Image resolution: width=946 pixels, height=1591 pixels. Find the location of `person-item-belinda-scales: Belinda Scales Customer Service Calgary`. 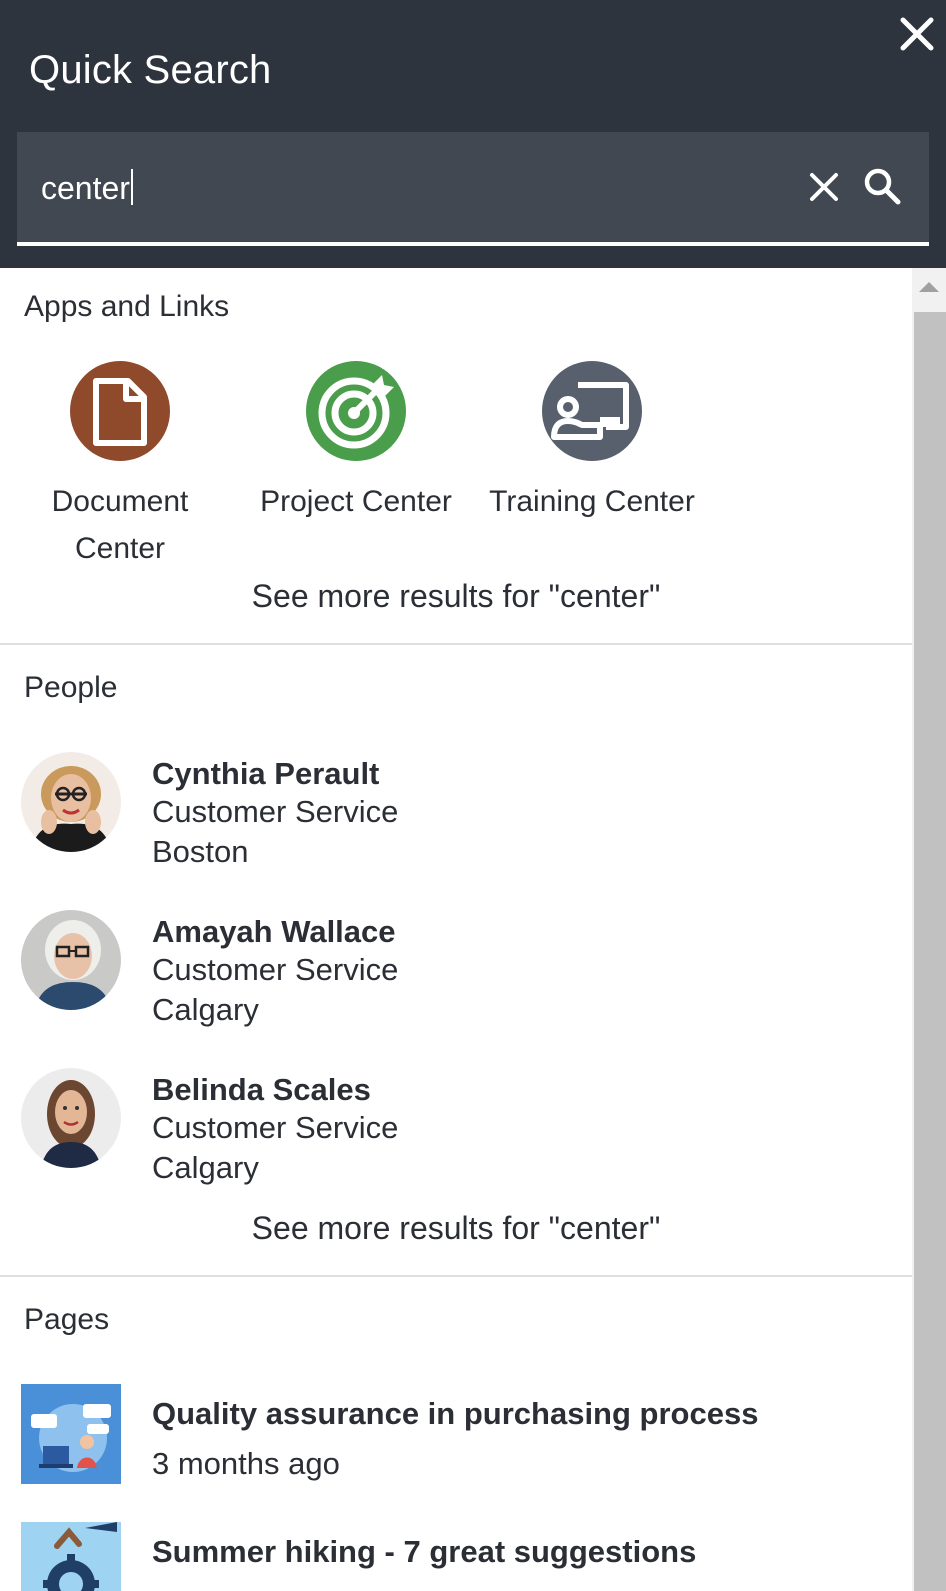

person-item-belinda-scales: Belinda Scales Customer Service Calgary is located at coordinates (451, 1133).